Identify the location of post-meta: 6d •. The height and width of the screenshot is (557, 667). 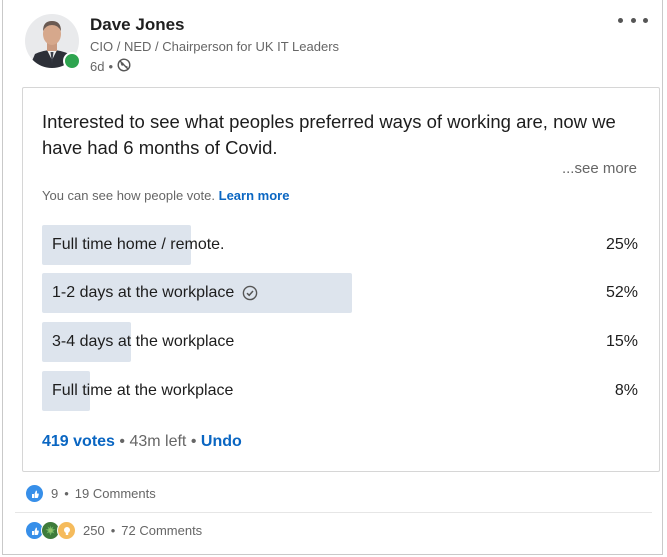
(110, 66).